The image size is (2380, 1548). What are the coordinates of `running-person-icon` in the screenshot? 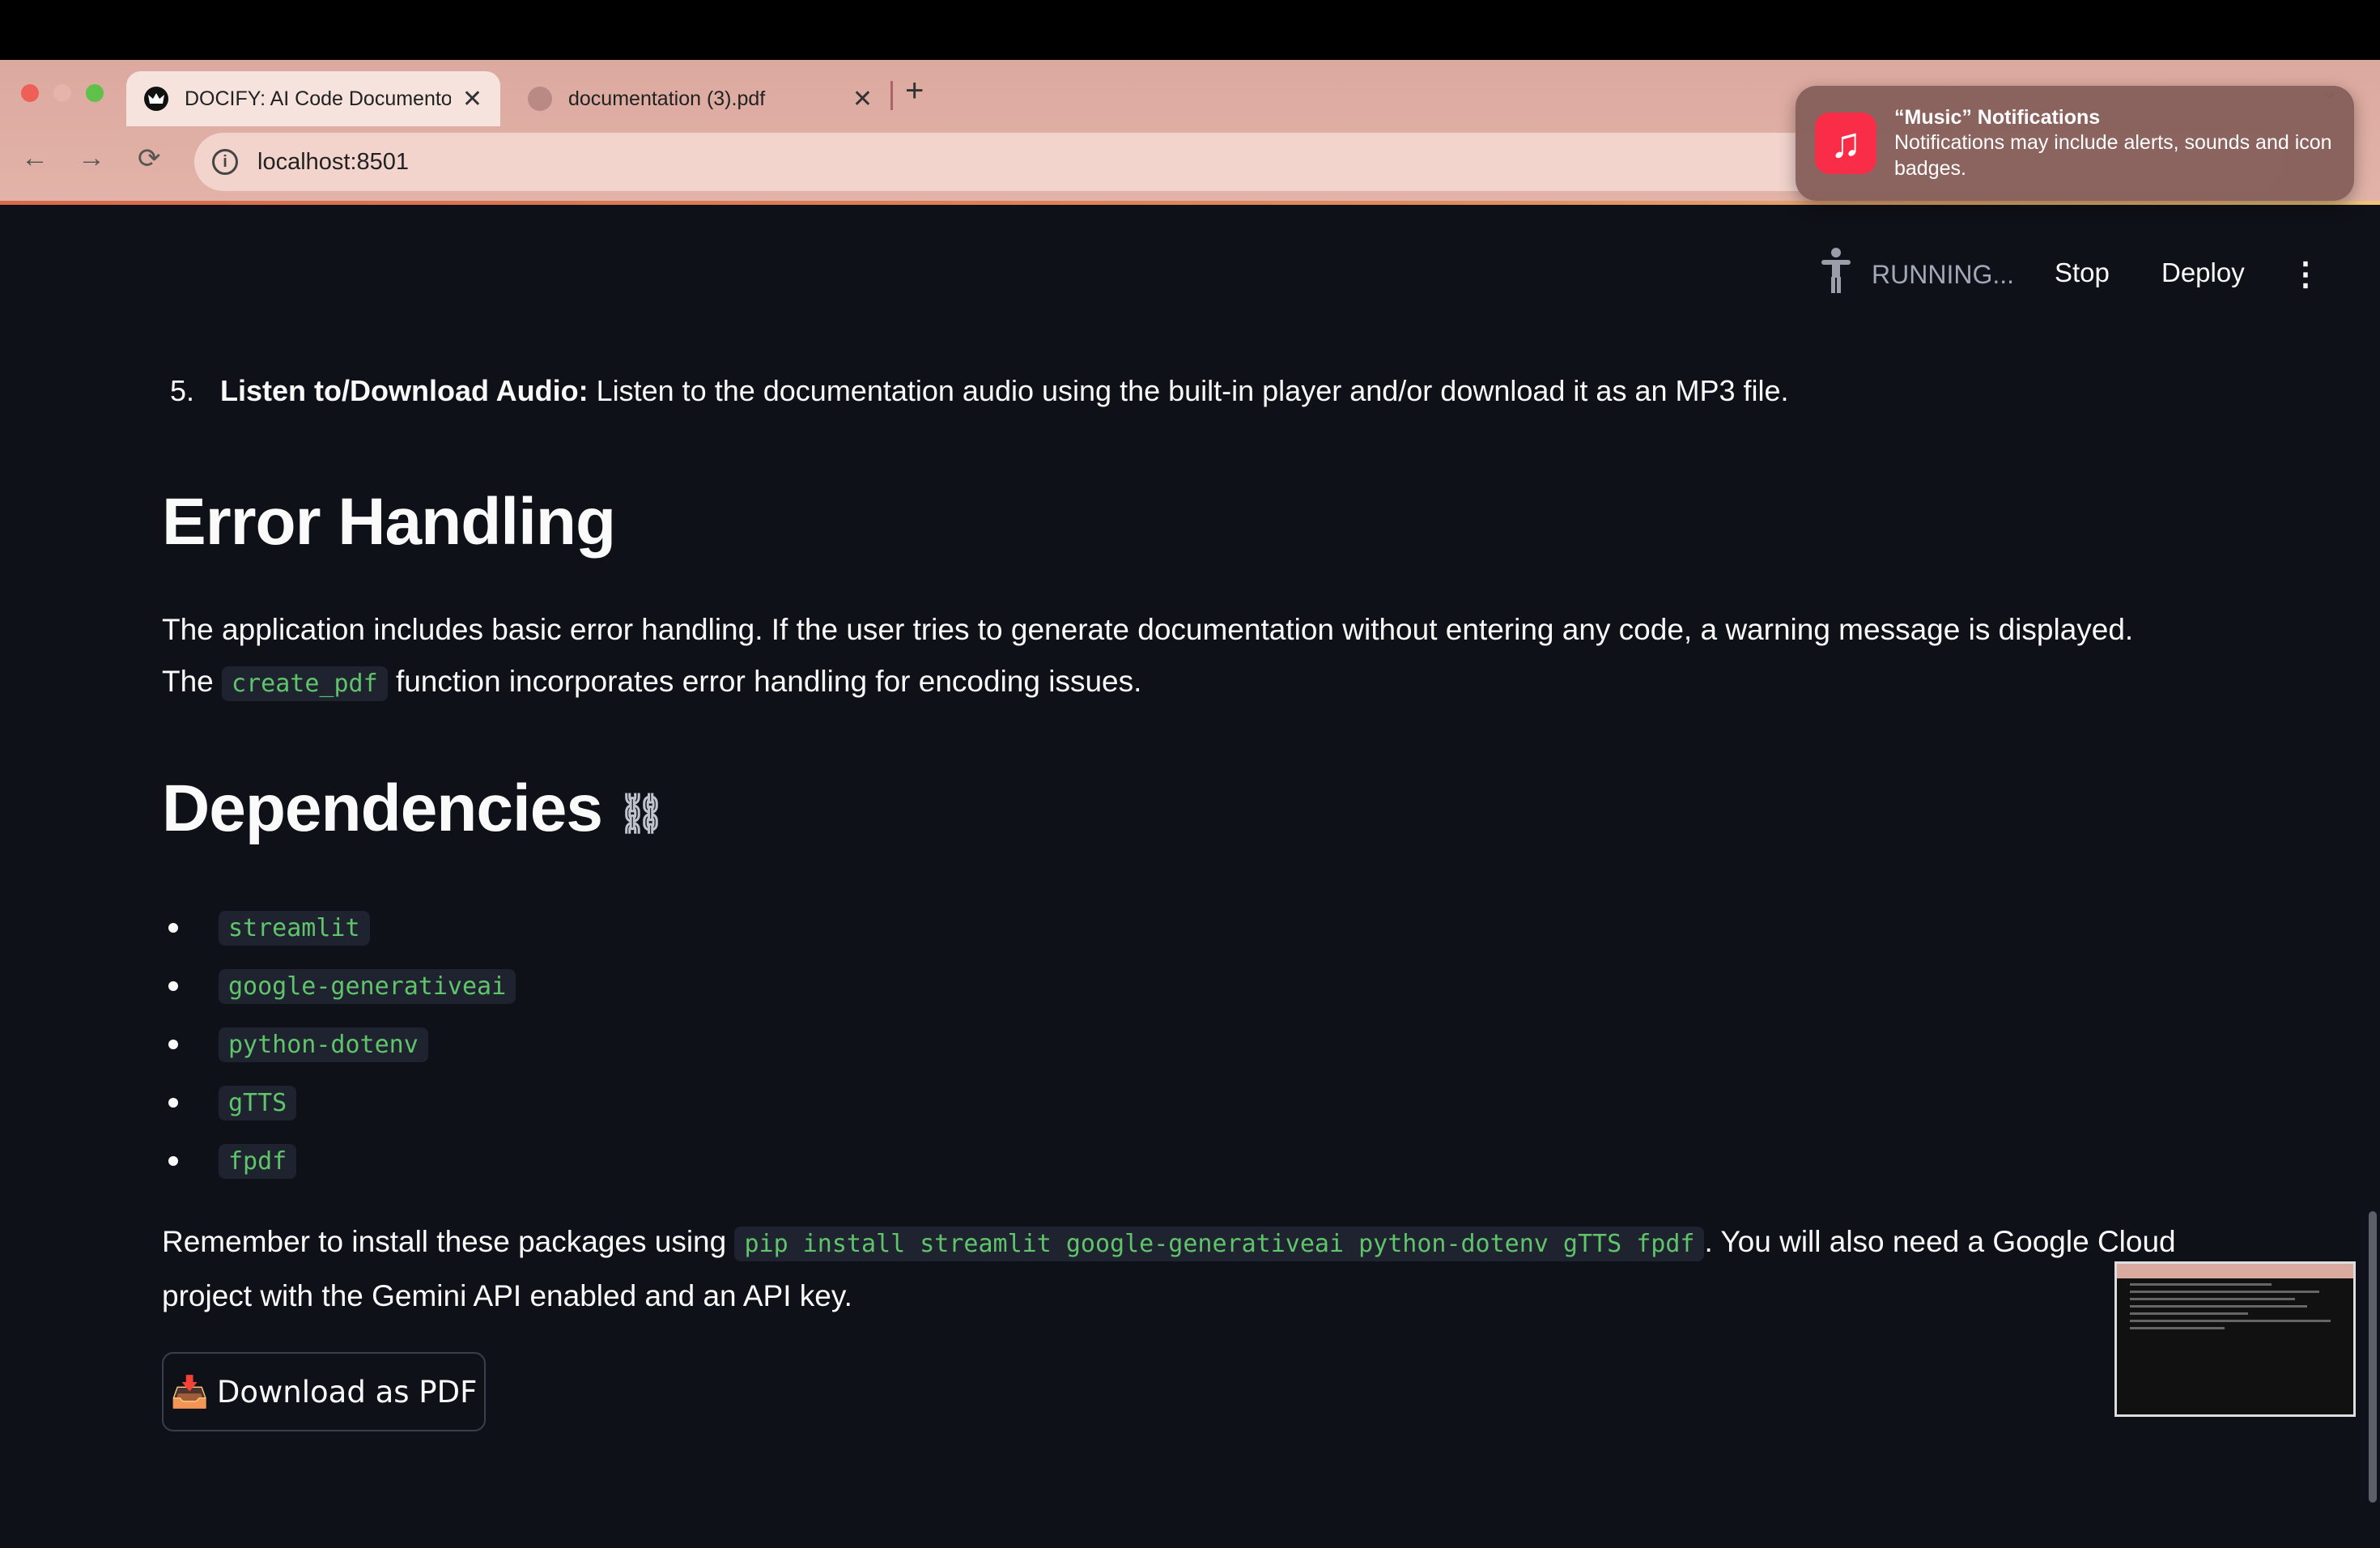 It's located at (1836, 274).